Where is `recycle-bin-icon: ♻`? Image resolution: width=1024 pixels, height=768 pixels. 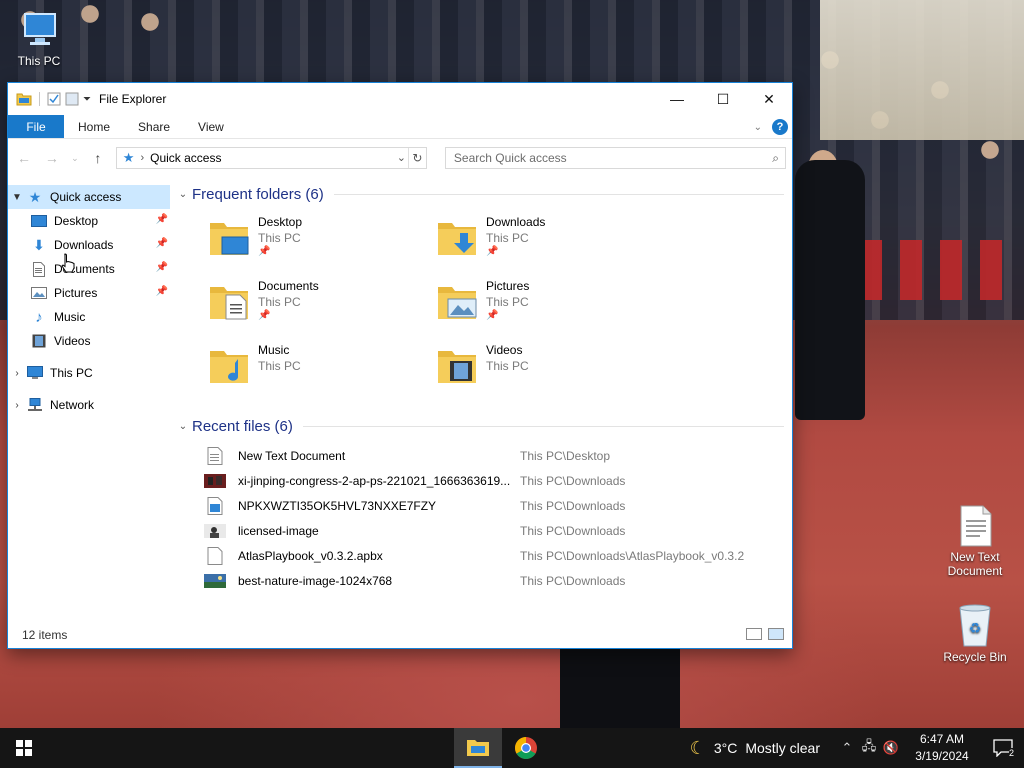 recycle-bin-icon: ♻ is located at coordinates (975, 625).